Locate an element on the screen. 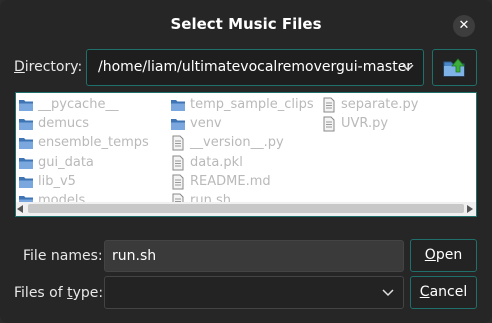  scroll-right-icon is located at coordinates (470, 209).